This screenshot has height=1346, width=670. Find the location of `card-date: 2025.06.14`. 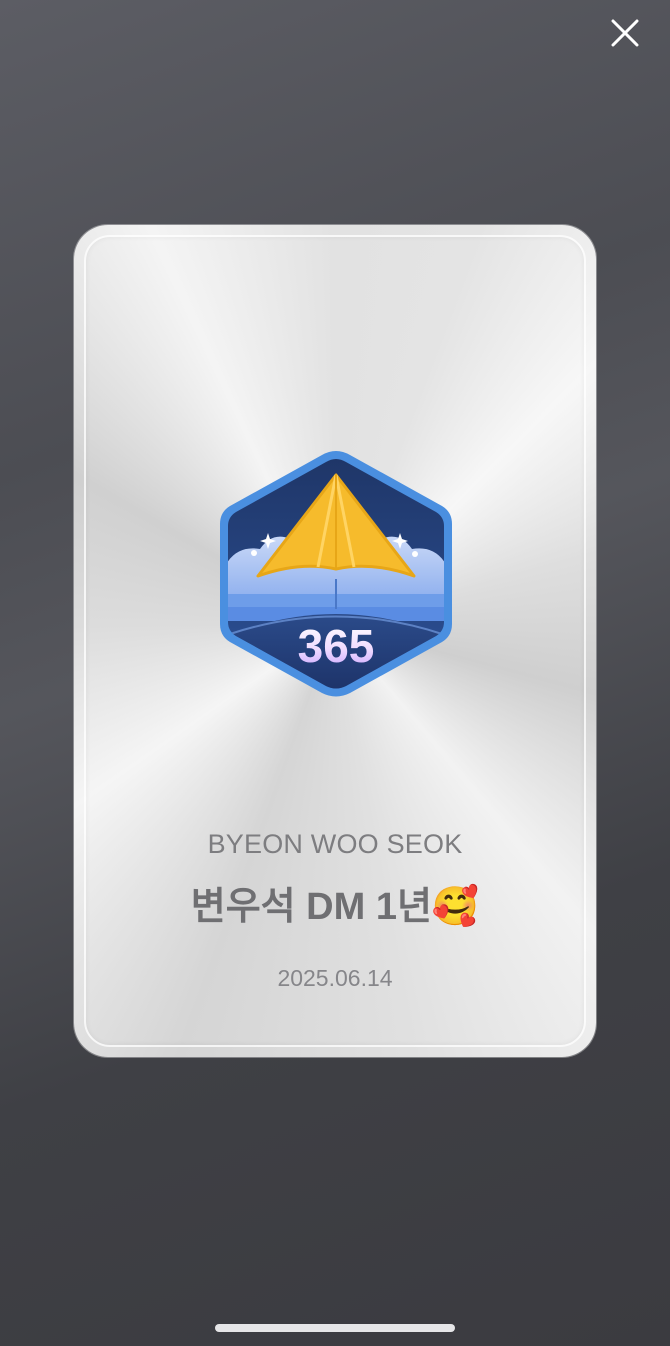

card-date: 2025.06.14 is located at coordinates (335, 978).